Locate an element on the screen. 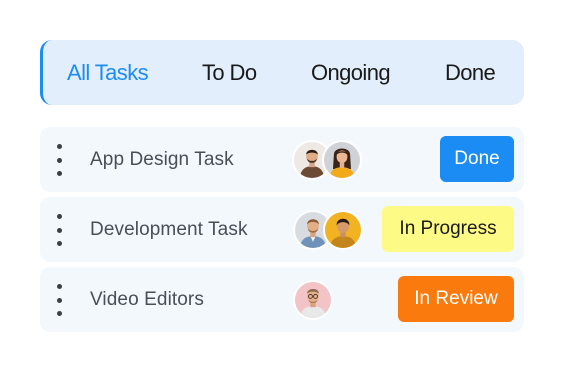 The image size is (564, 392). man-glasses-pink-background-avatar is located at coordinates (313, 300).